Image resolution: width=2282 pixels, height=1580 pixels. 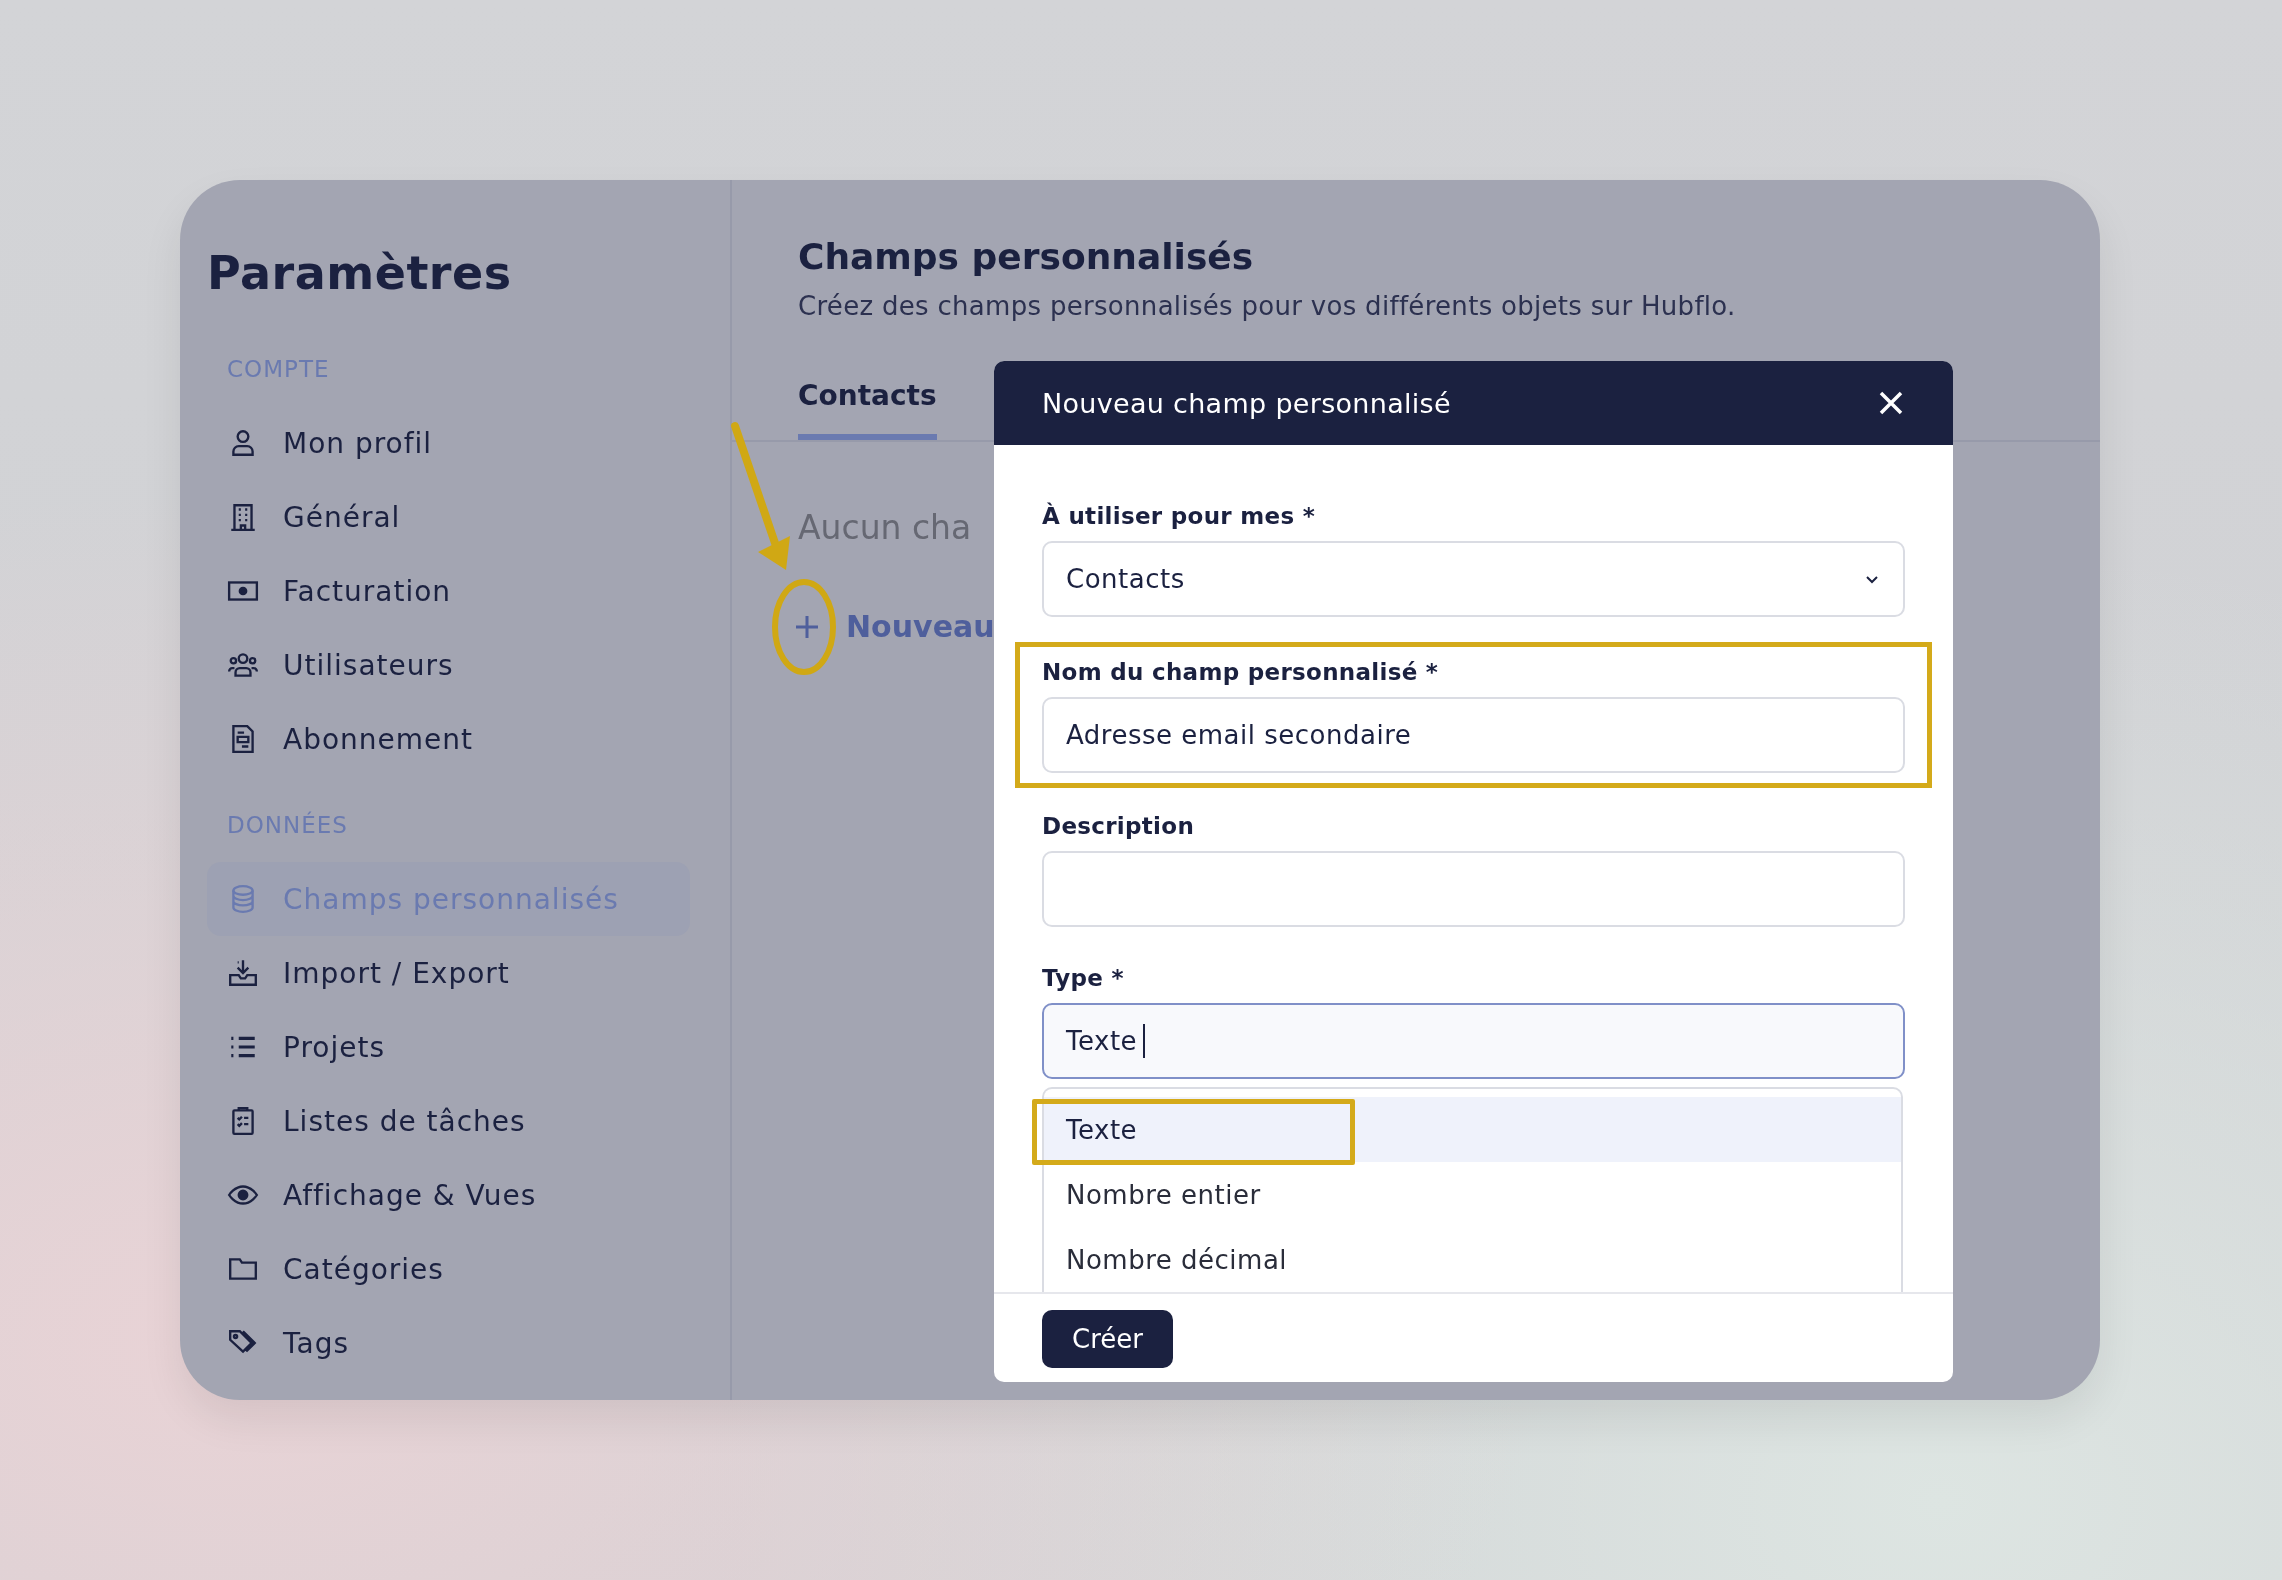 I want to click on combobox-field: Texte, so click(x=1473, y=1041).